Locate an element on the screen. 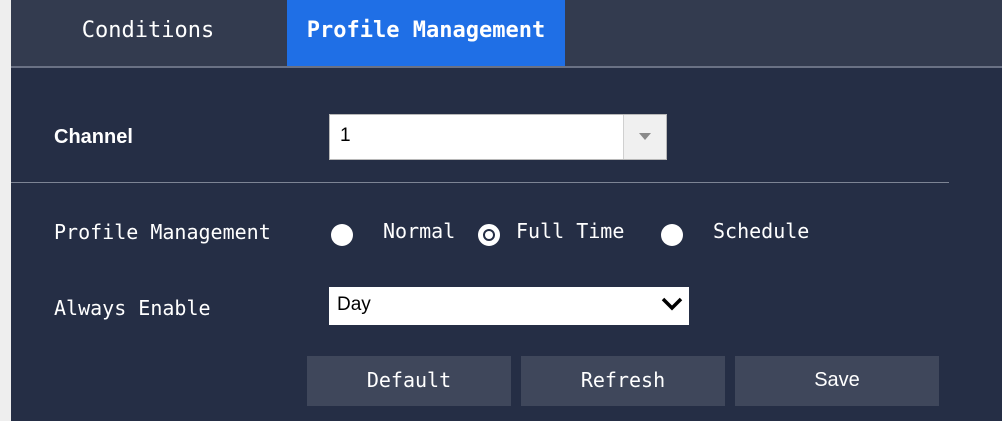 The image size is (1002, 421). always-enable-label: Always Enable is located at coordinates (132, 308).